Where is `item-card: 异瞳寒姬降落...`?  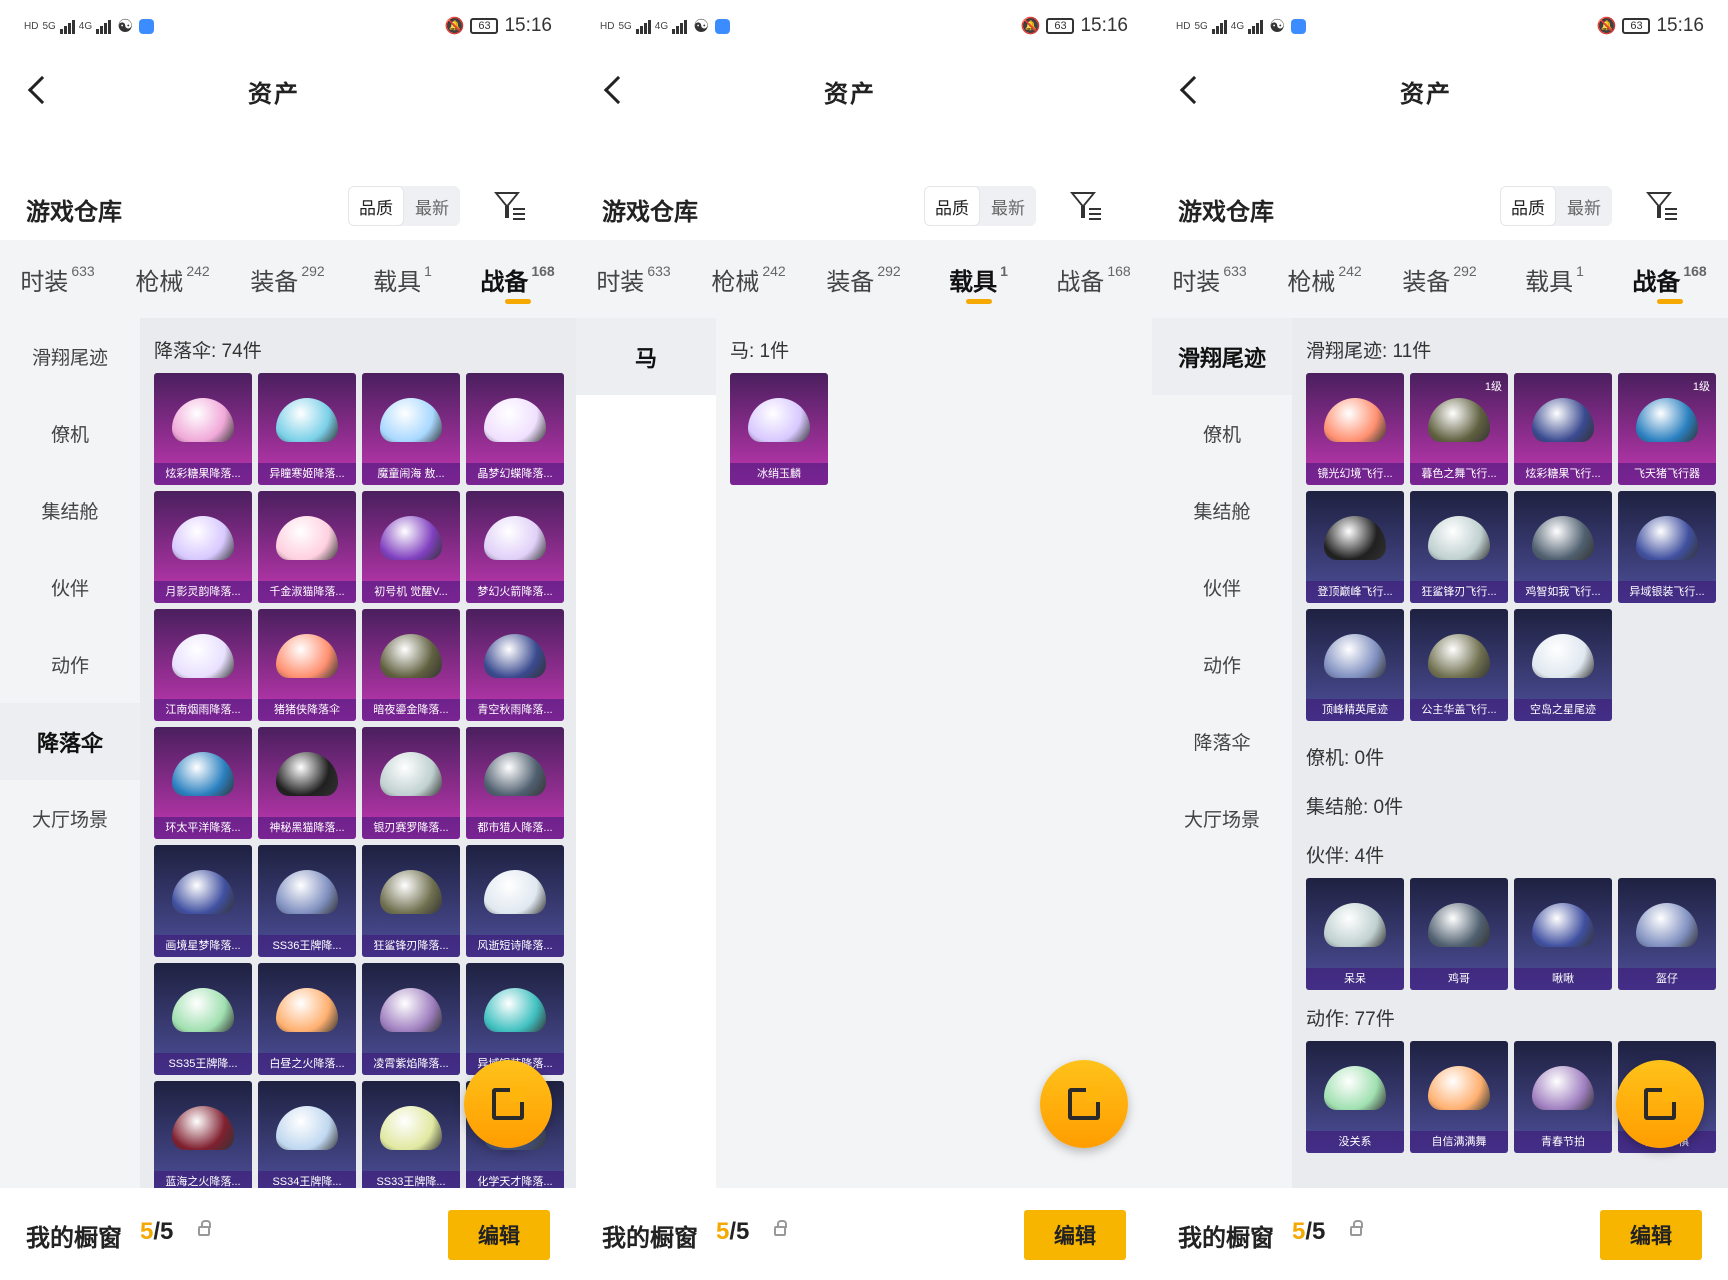
item-card: 异瞳寒姬降落... is located at coordinates (307, 429).